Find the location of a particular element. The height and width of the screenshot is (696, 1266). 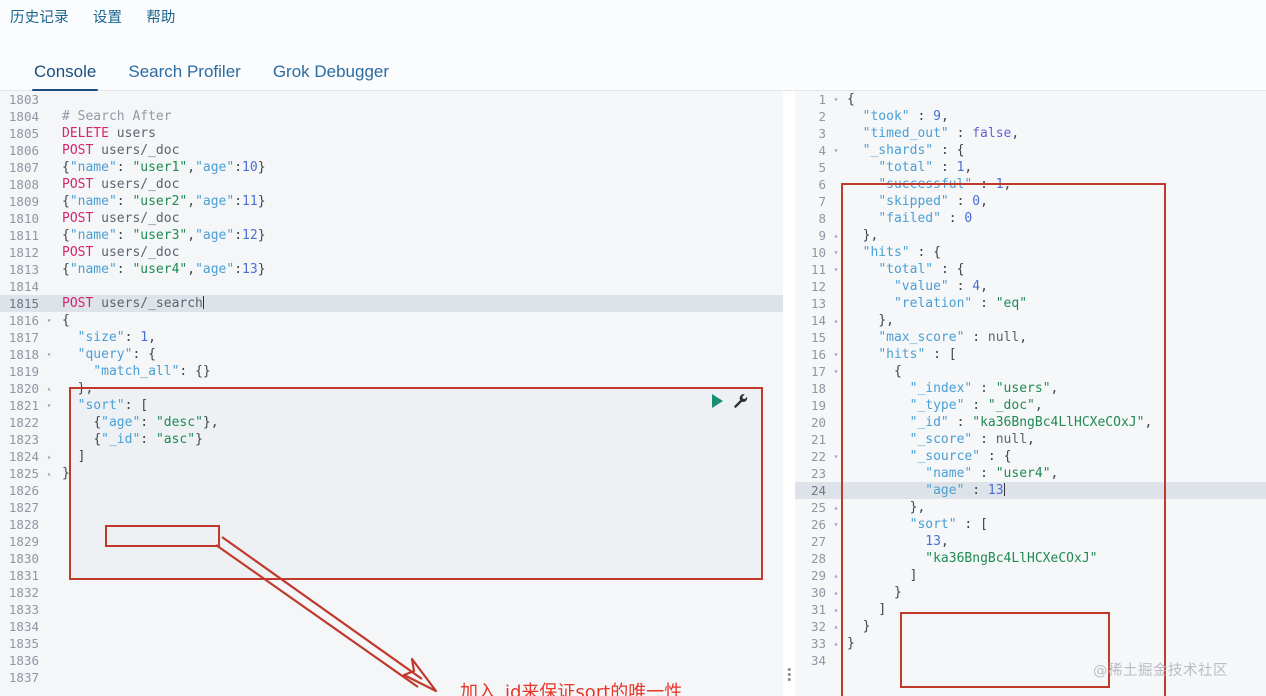

menu-item-settings: 设置 is located at coordinates (107, 16).